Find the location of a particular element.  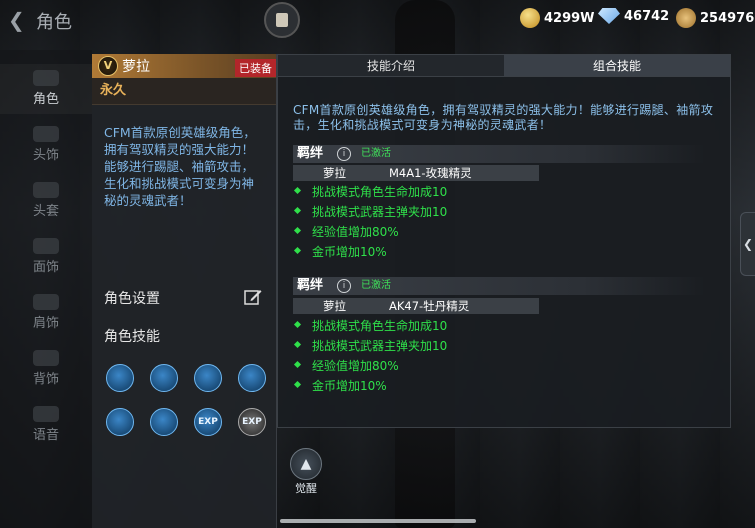

diamond-amount: 46742 is located at coordinates (647, 16).